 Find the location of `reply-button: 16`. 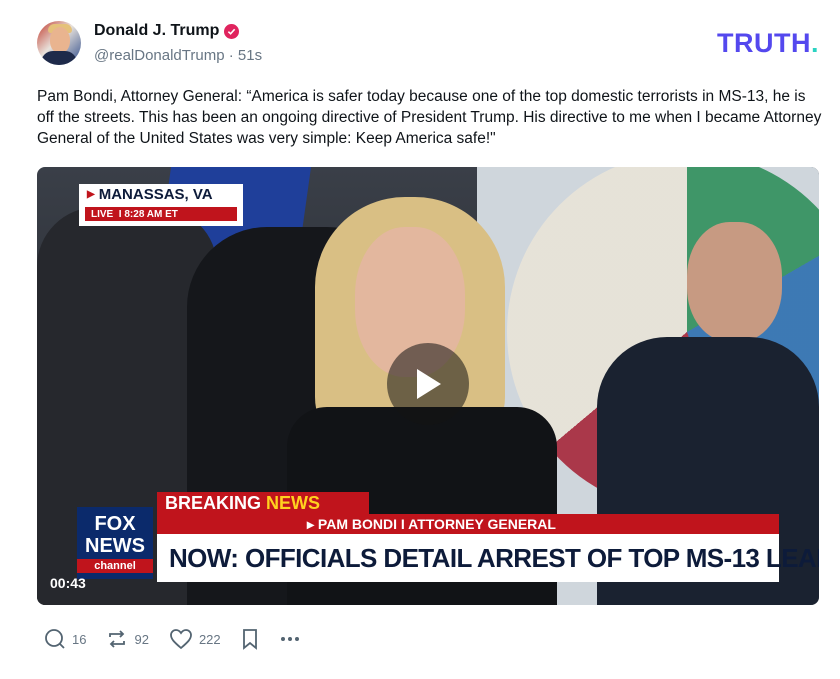

reply-button: 16 is located at coordinates (65, 639).